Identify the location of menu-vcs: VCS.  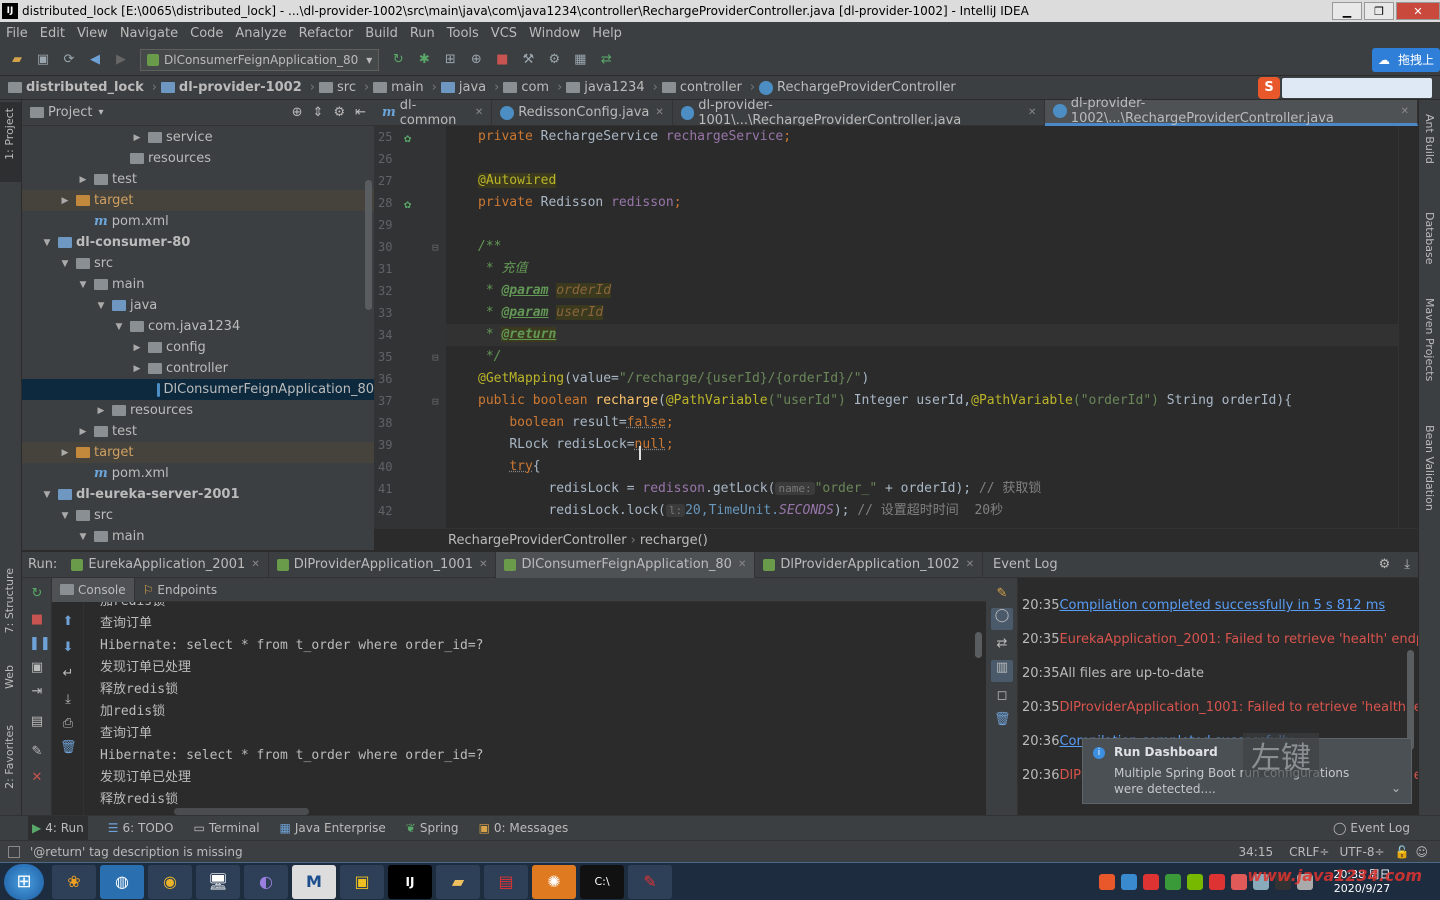
(504, 33).